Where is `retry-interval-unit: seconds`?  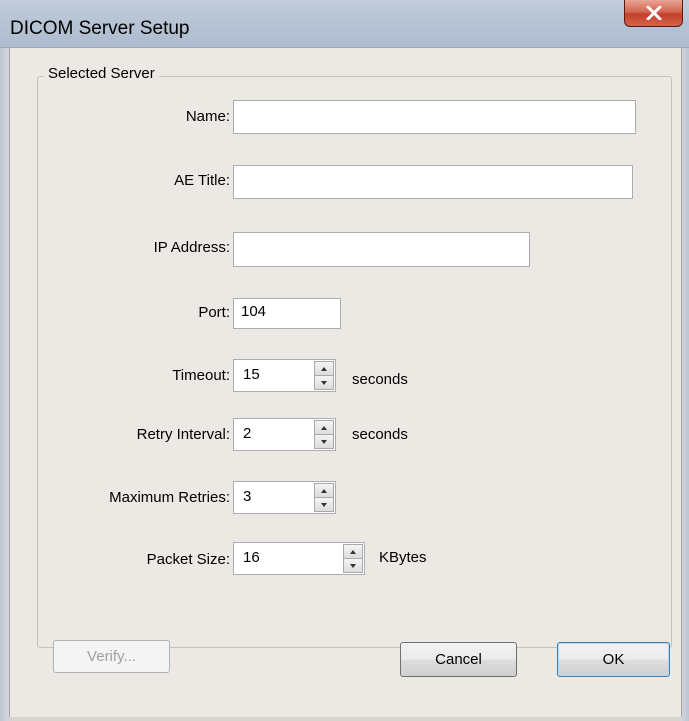 retry-interval-unit: seconds is located at coordinates (380, 434).